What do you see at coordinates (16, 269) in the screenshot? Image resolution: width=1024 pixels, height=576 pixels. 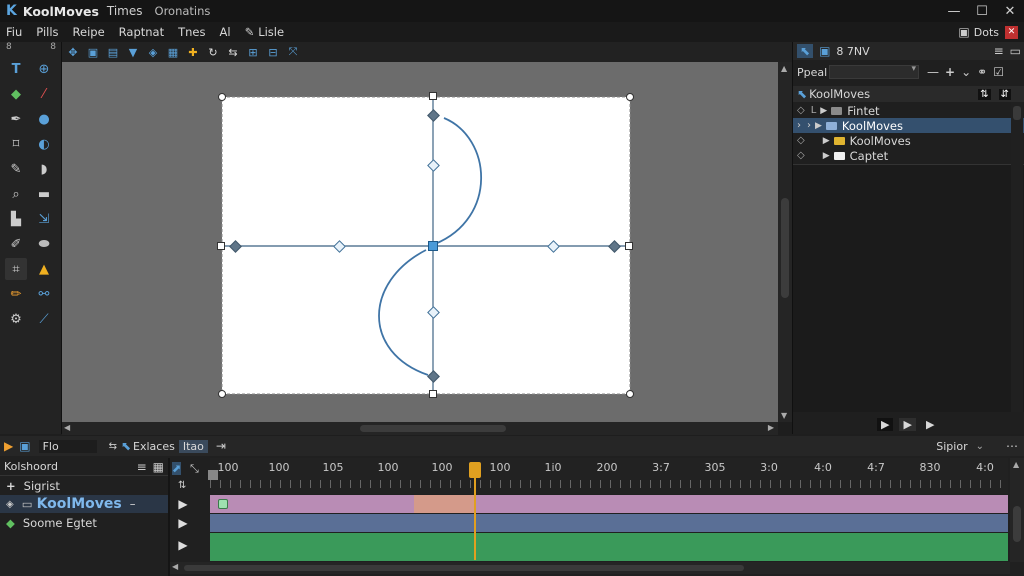 I see `node-icon: ⌗` at bounding box center [16, 269].